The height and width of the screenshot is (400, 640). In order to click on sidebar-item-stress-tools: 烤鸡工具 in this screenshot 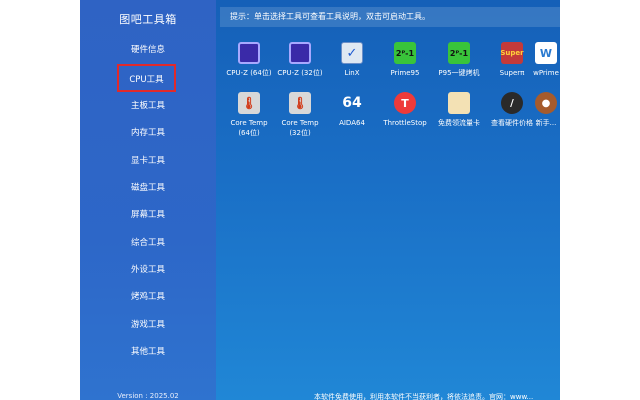, I will do `click(148, 297)`.